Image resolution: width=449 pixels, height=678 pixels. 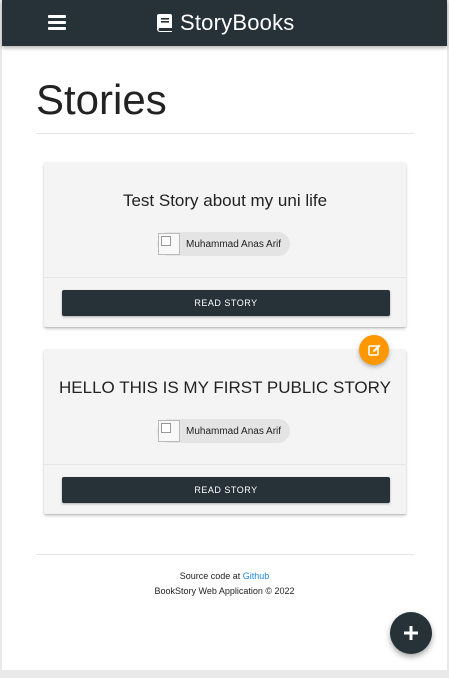 I want to click on brand-link: StoryBooks, so click(x=226, y=23).